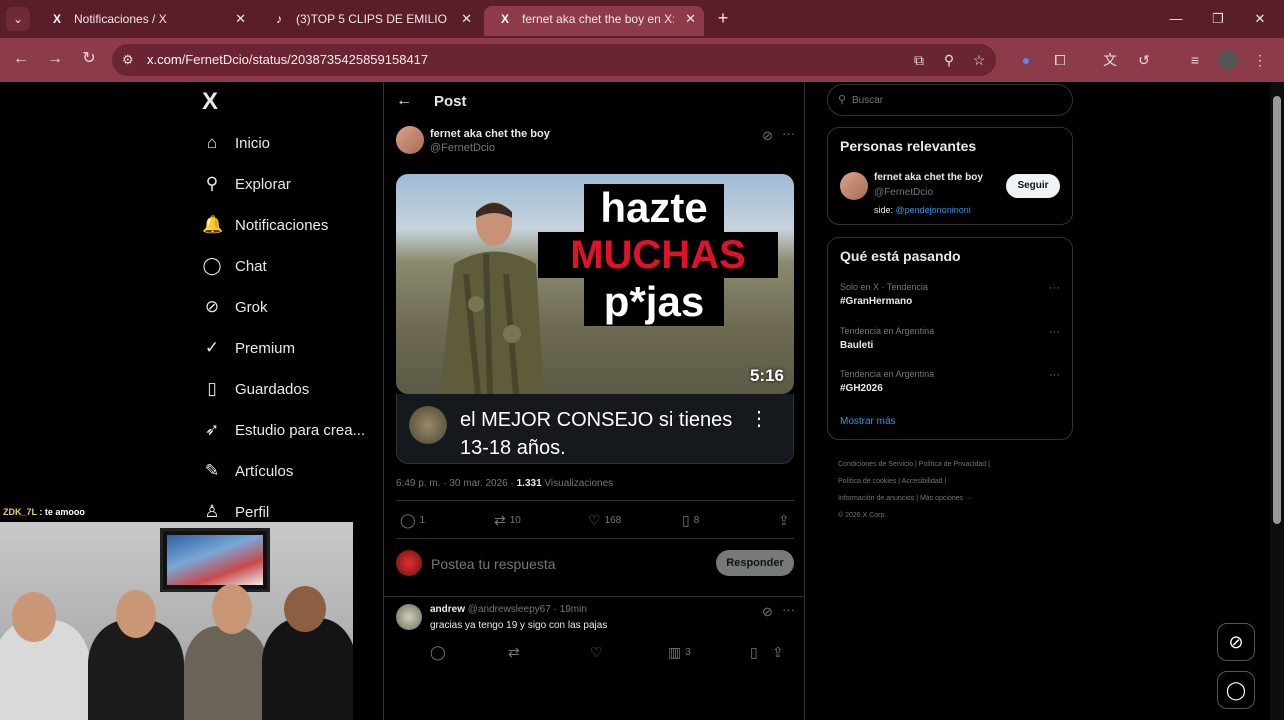 The width and height of the screenshot is (1284, 720). Describe the element at coordinates (369, 21) in the screenshot. I see `tab-tiktok: ♪ (3)TOP 5 CLIPS DE EMILIO EN T ✕` at that location.